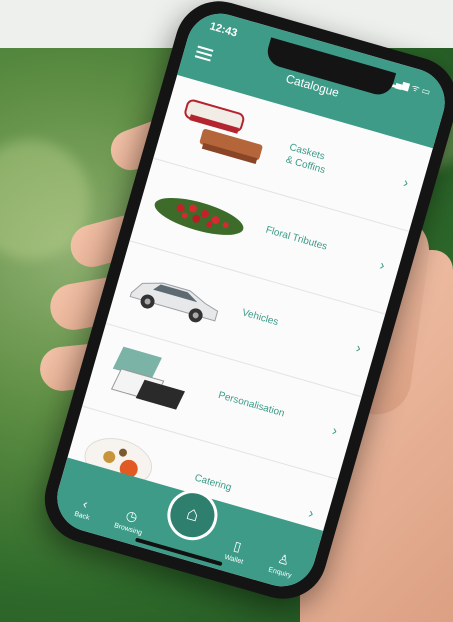 This screenshot has width=453, height=622. Describe the element at coordinates (296, 238) in the screenshot. I see `catalogue-item-label: Floral Tributes` at that location.